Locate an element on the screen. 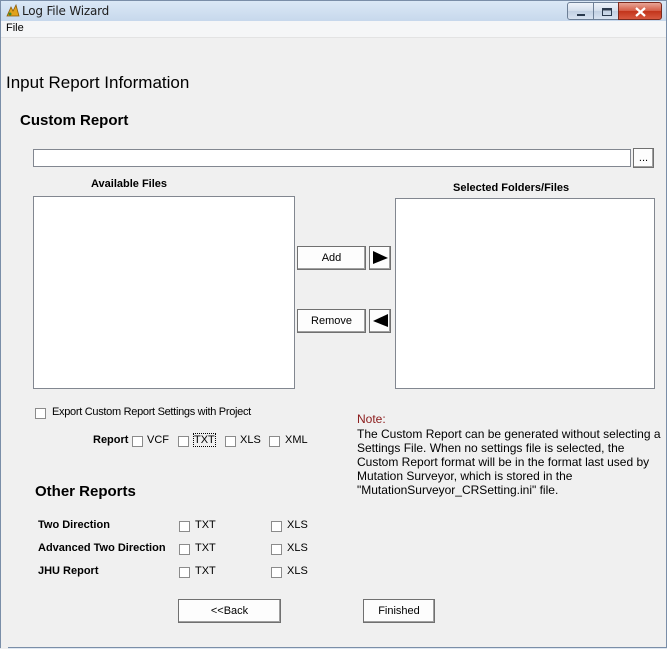  two-direction-txt-checkbox is located at coordinates (184, 526).